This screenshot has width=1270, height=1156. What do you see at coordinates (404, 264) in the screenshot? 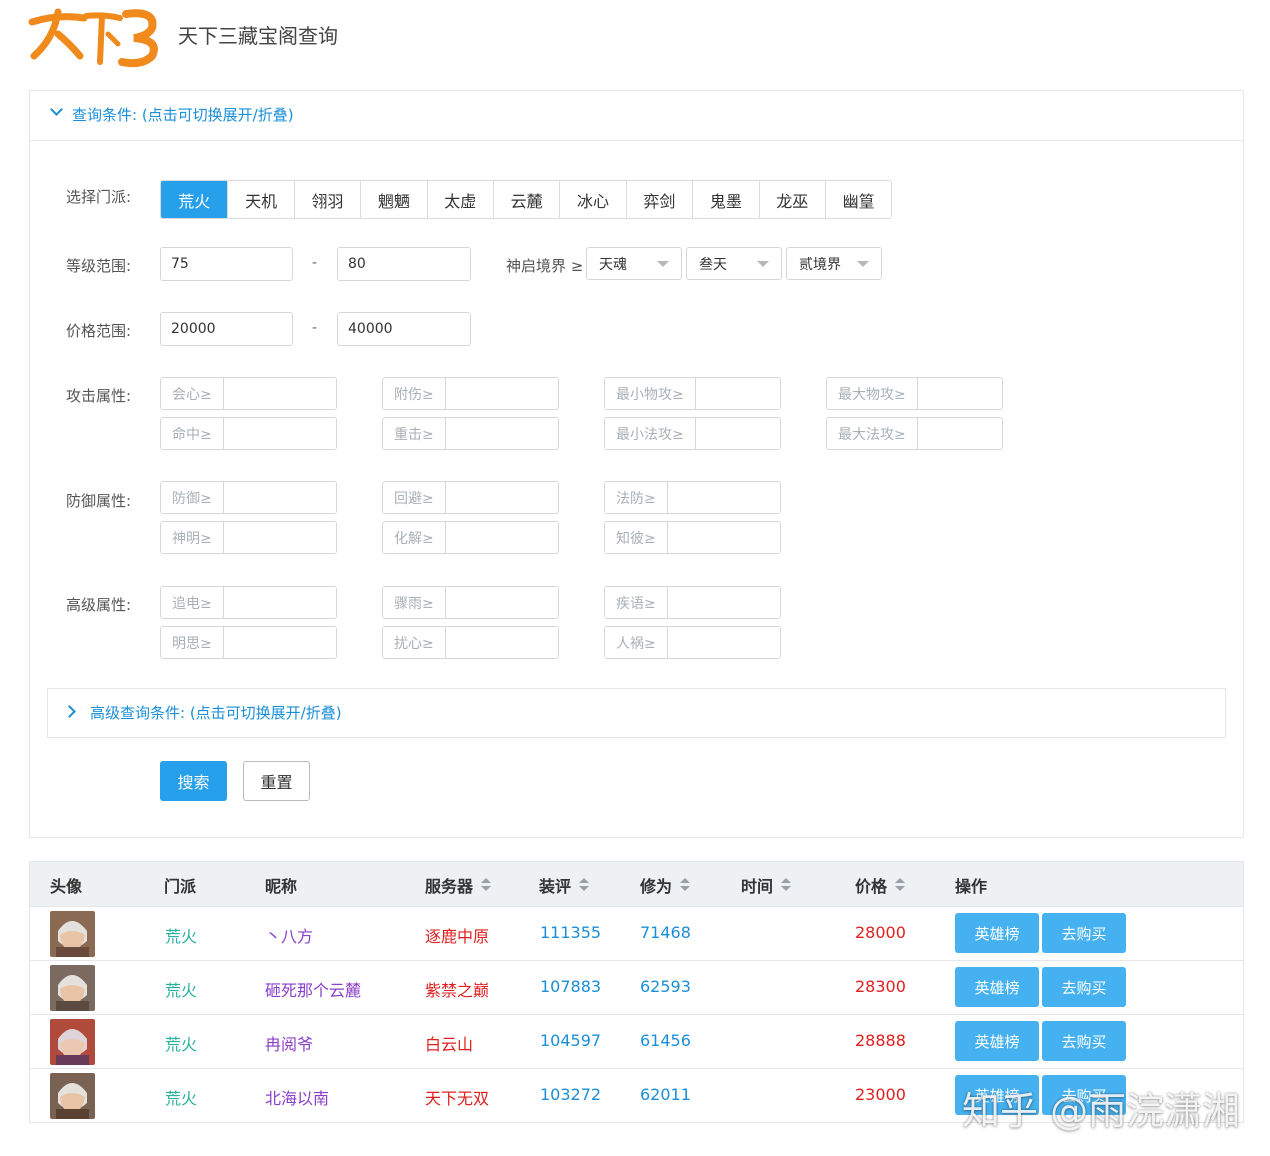
I see `level-max-input` at bounding box center [404, 264].